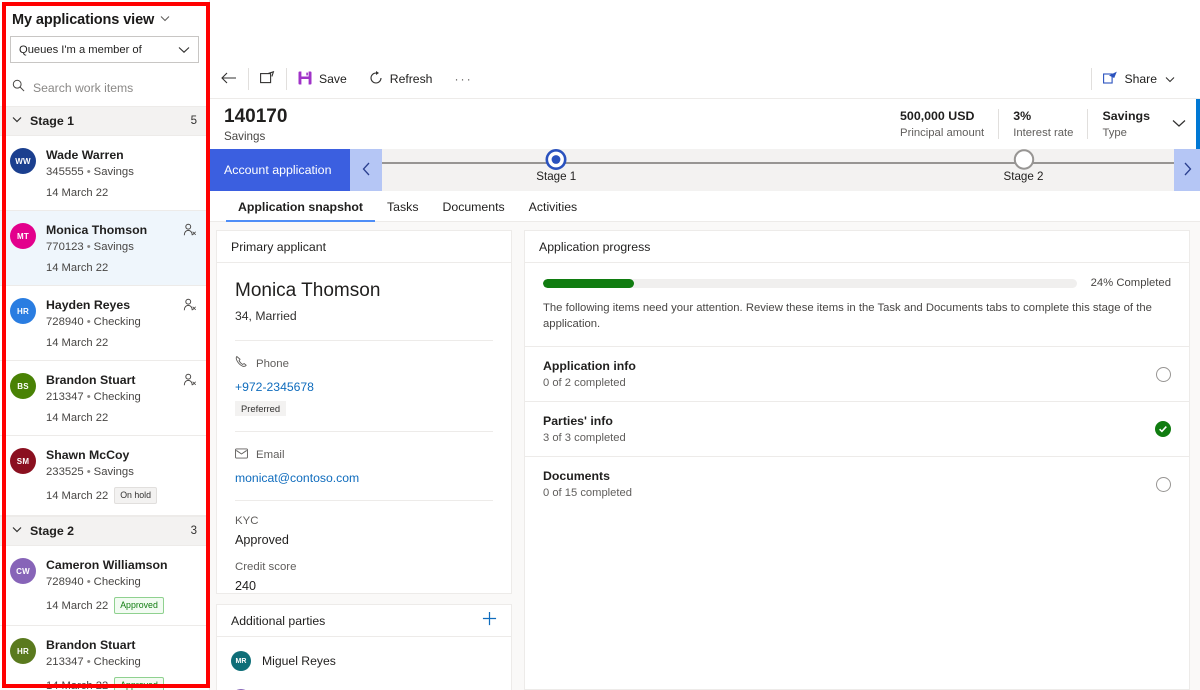  I want to click on additional-parties-list: MR Miguel Reyes DTDavid Thomson, so click(364, 663).